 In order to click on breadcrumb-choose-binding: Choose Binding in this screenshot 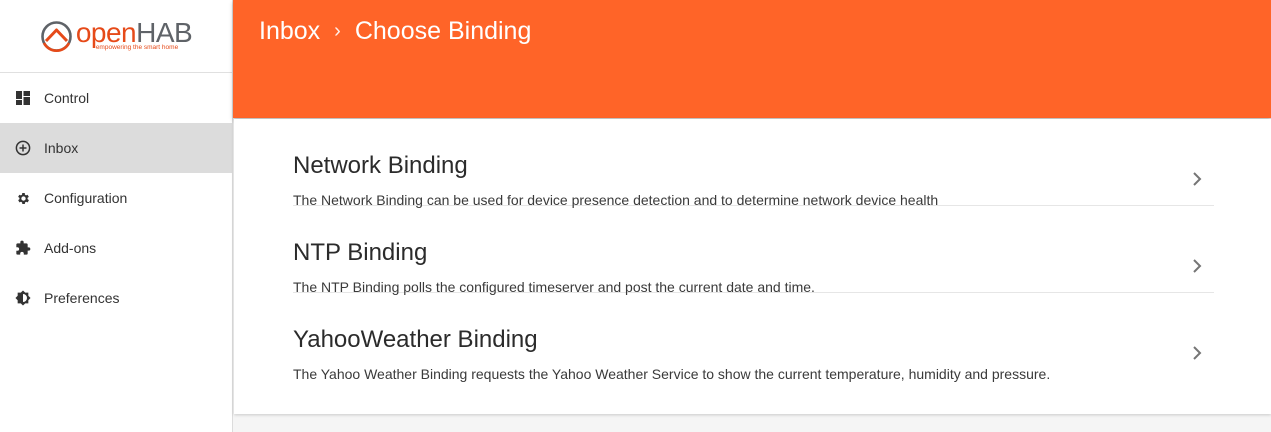, I will do `click(443, 31)`.